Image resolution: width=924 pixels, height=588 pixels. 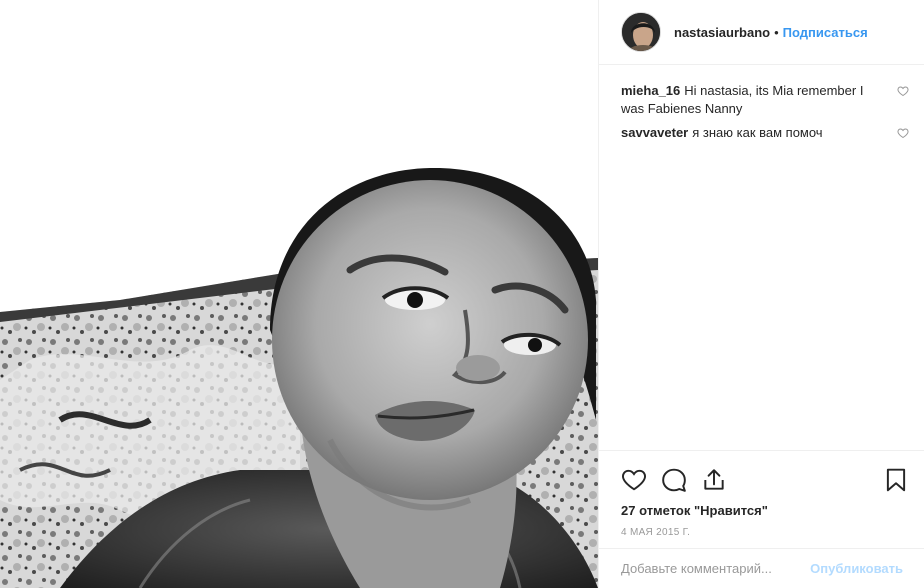 I want to click on comment-bubble-icon, so click(x=674, y=480).